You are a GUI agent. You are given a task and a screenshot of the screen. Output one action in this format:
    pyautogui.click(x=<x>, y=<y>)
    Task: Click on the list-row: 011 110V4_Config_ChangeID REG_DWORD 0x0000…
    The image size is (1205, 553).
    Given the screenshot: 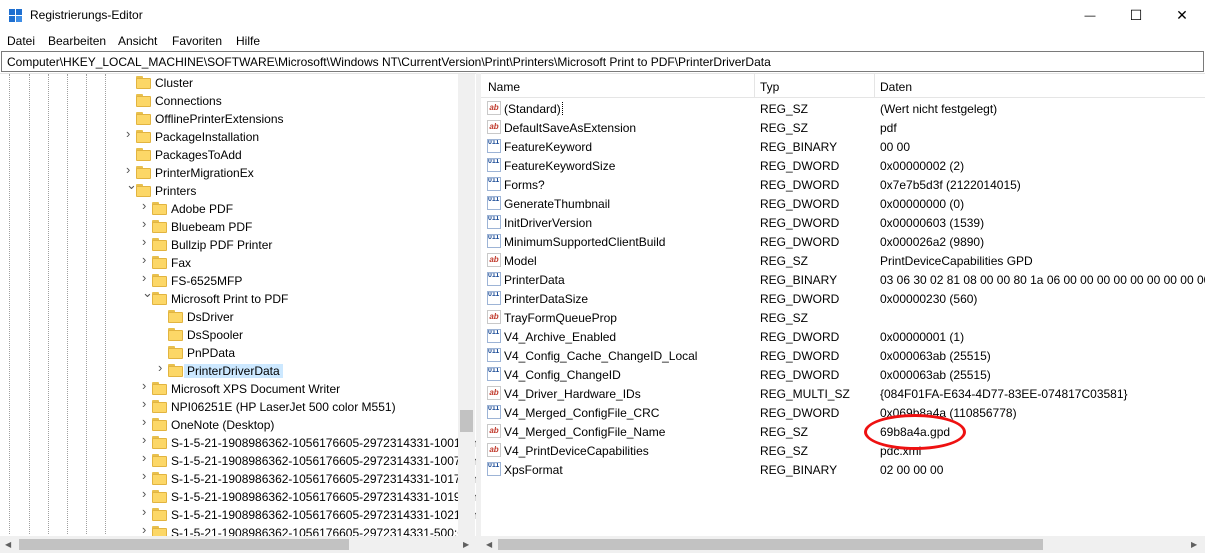 What is the action you would take?
    pyautogui.click(x=843, y=374)
    